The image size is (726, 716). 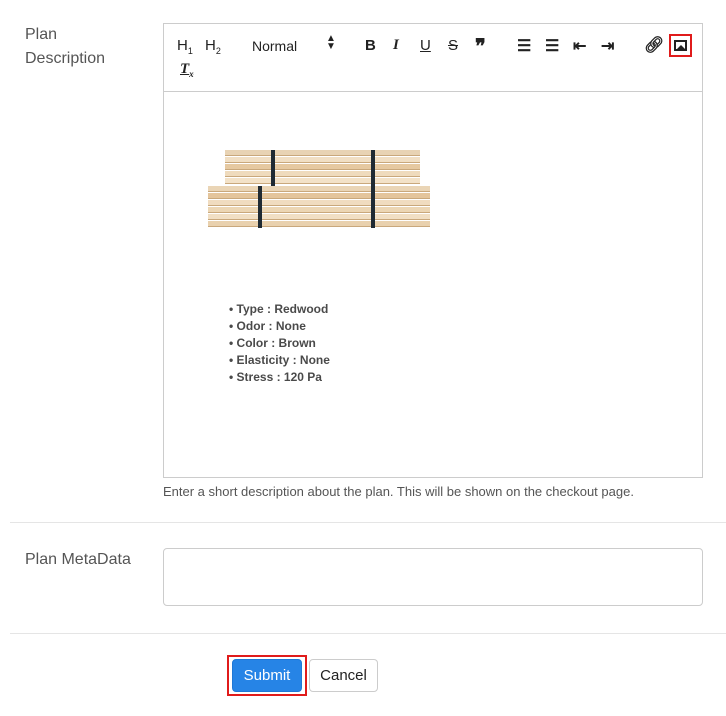 I want to click on underline-button: U, so click(x=425, y=45).